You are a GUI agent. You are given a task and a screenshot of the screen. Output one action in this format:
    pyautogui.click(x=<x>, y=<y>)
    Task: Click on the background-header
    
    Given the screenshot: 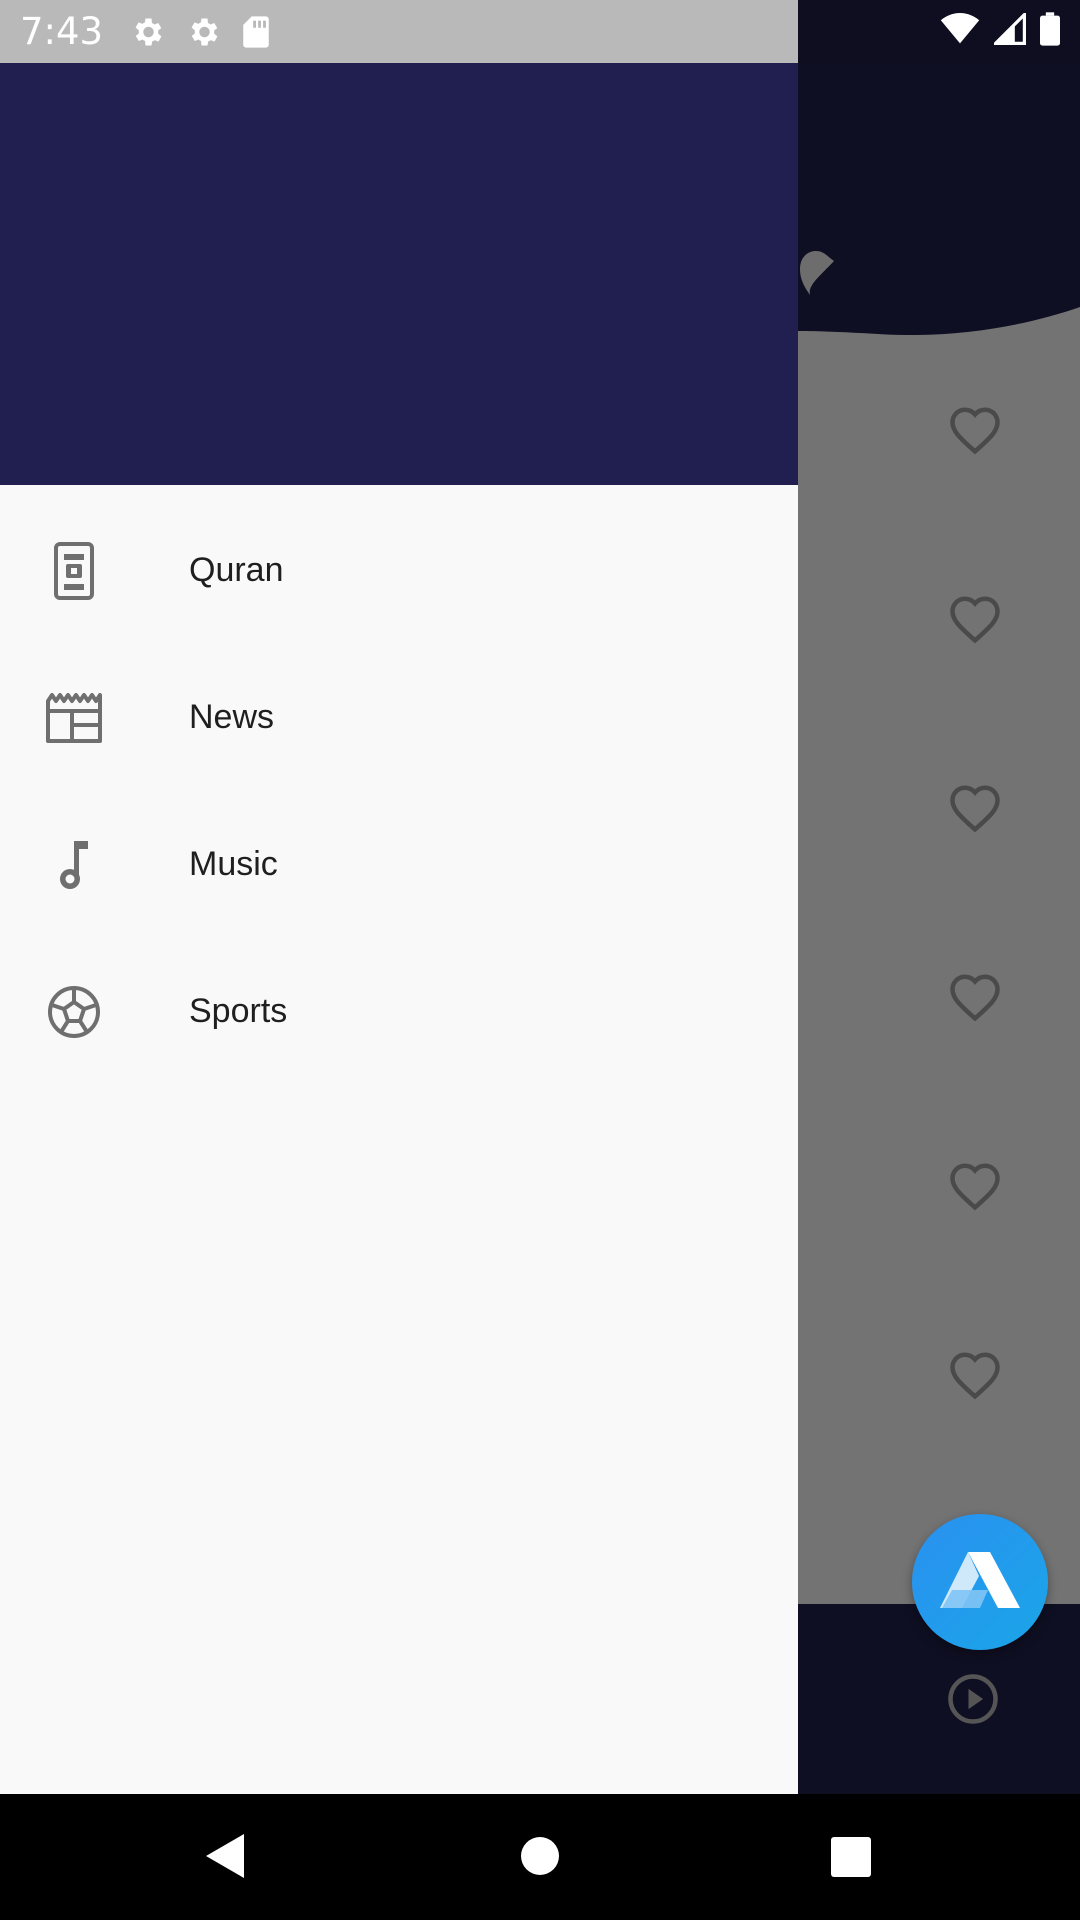 What is the action you would take?
    pyautogui.click(x=939, y=199)
    